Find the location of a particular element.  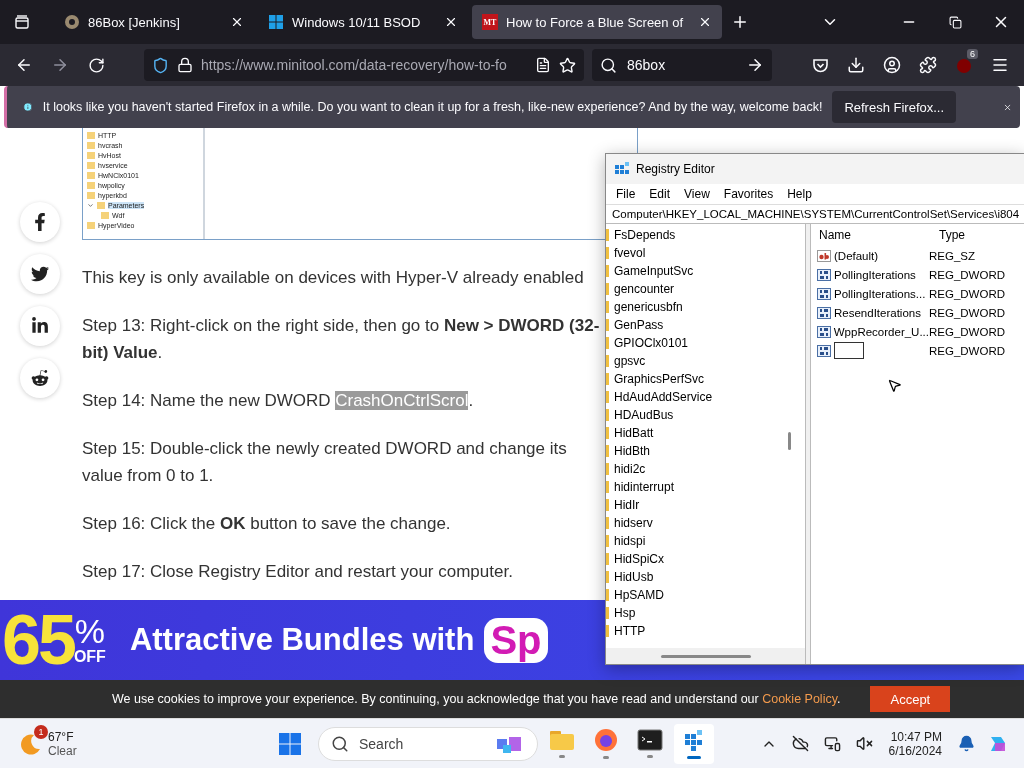

tree-item: HidBatt is located at coordinates (634, 433).